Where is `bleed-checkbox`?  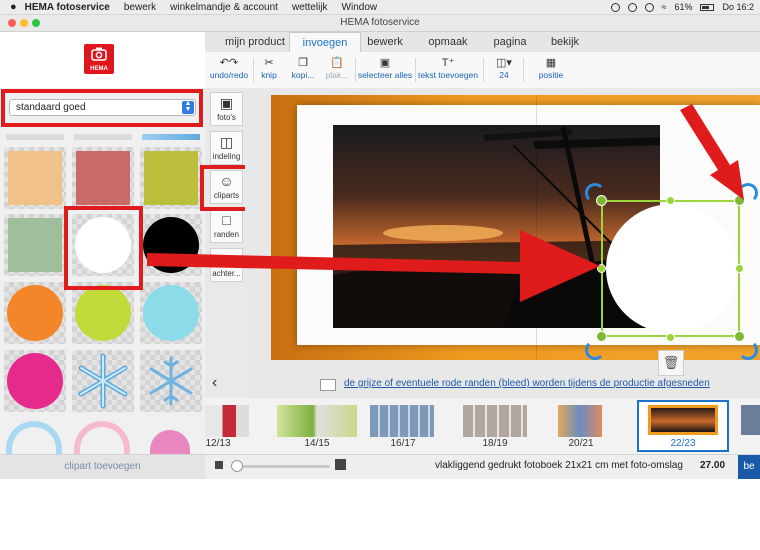 bleed-checkbox is located at coordinates (328, 385).